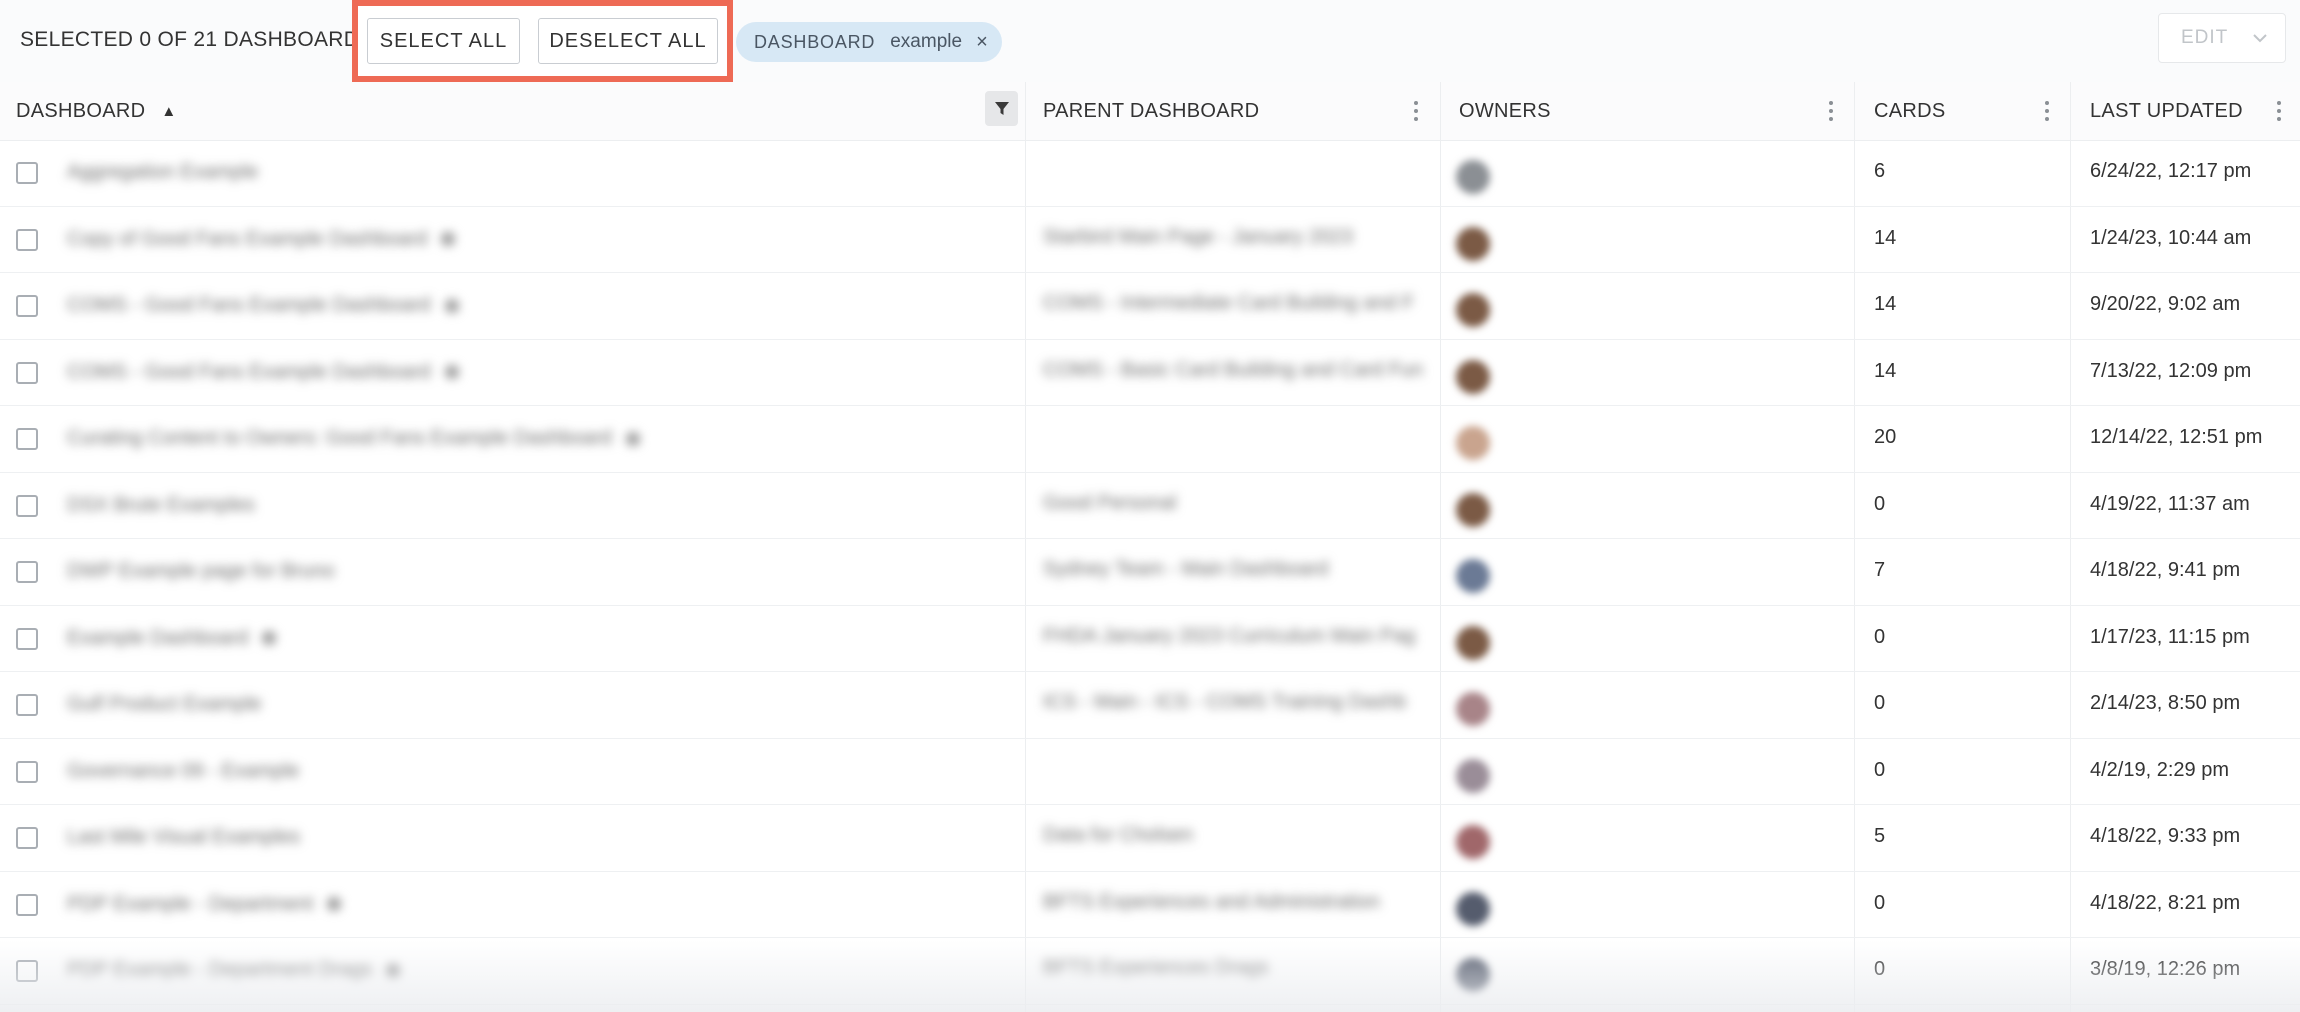  What do you see at coordinates (1001, 108) in the screenshot?
I see `filter-icon` at bounding box center [1001, 108].